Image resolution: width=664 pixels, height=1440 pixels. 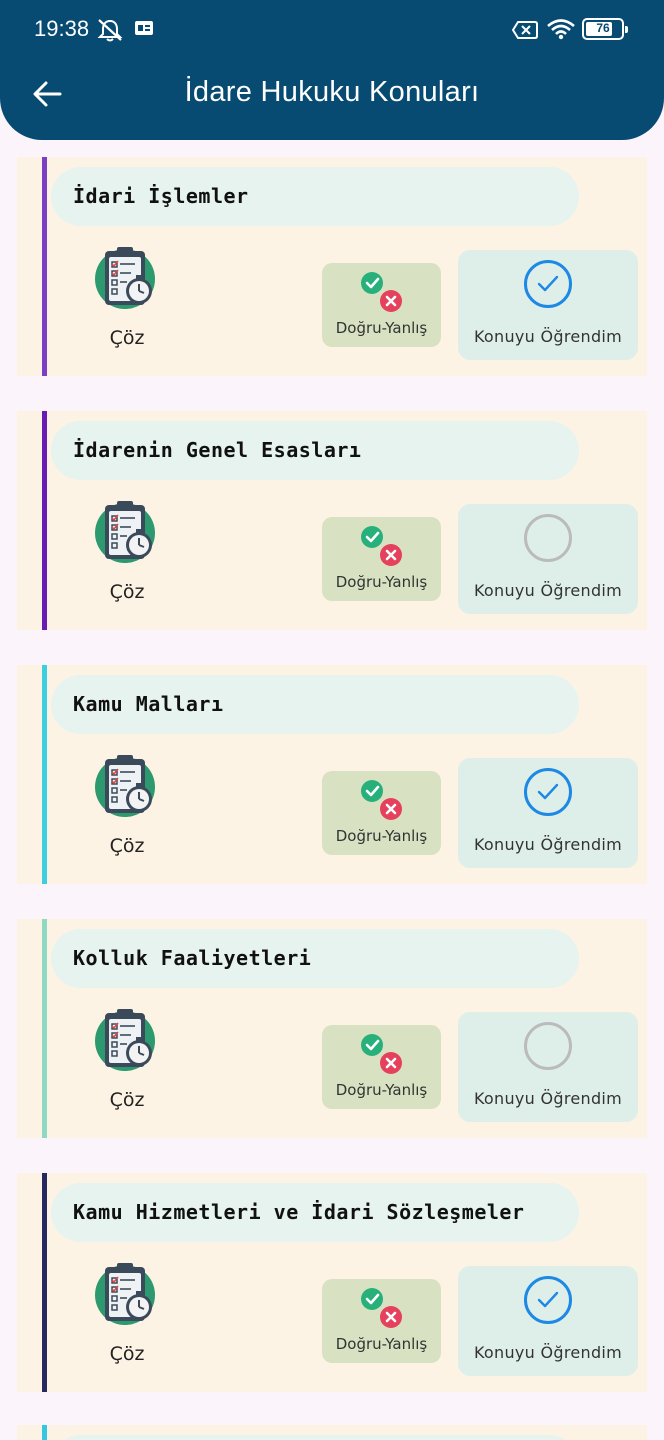 I want to click on vibrate-off-icon, so click(x=110, y=30).